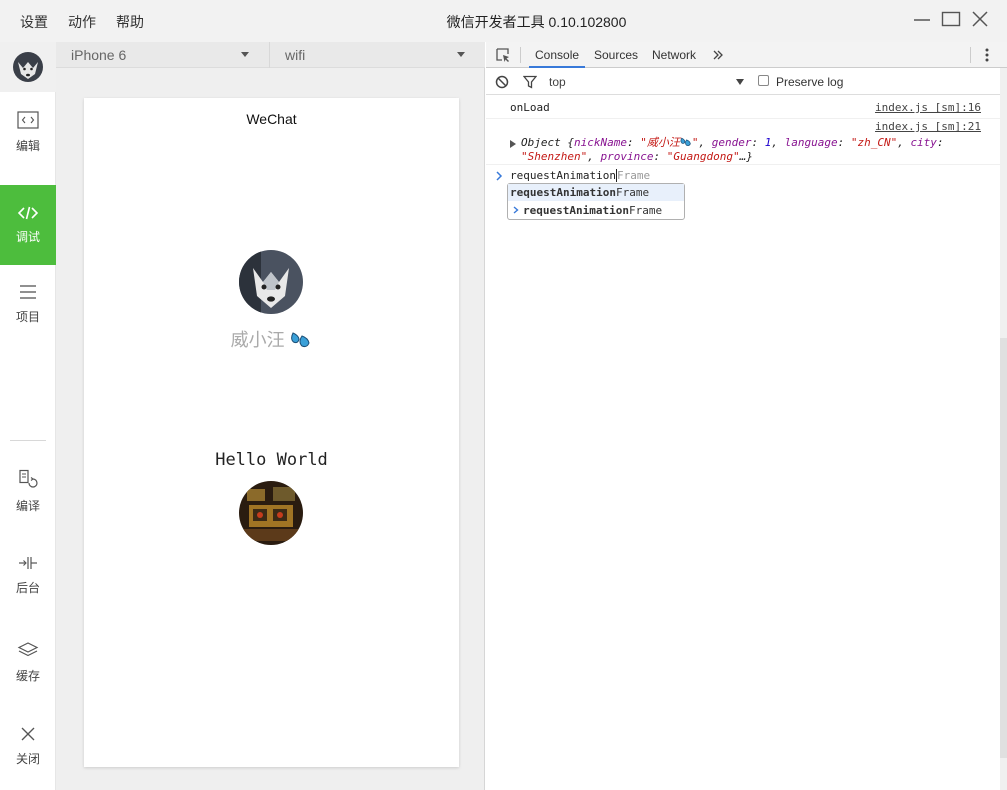 This screenshot has height=790, width=1007. I want to click on content-image, so click(271, 513).